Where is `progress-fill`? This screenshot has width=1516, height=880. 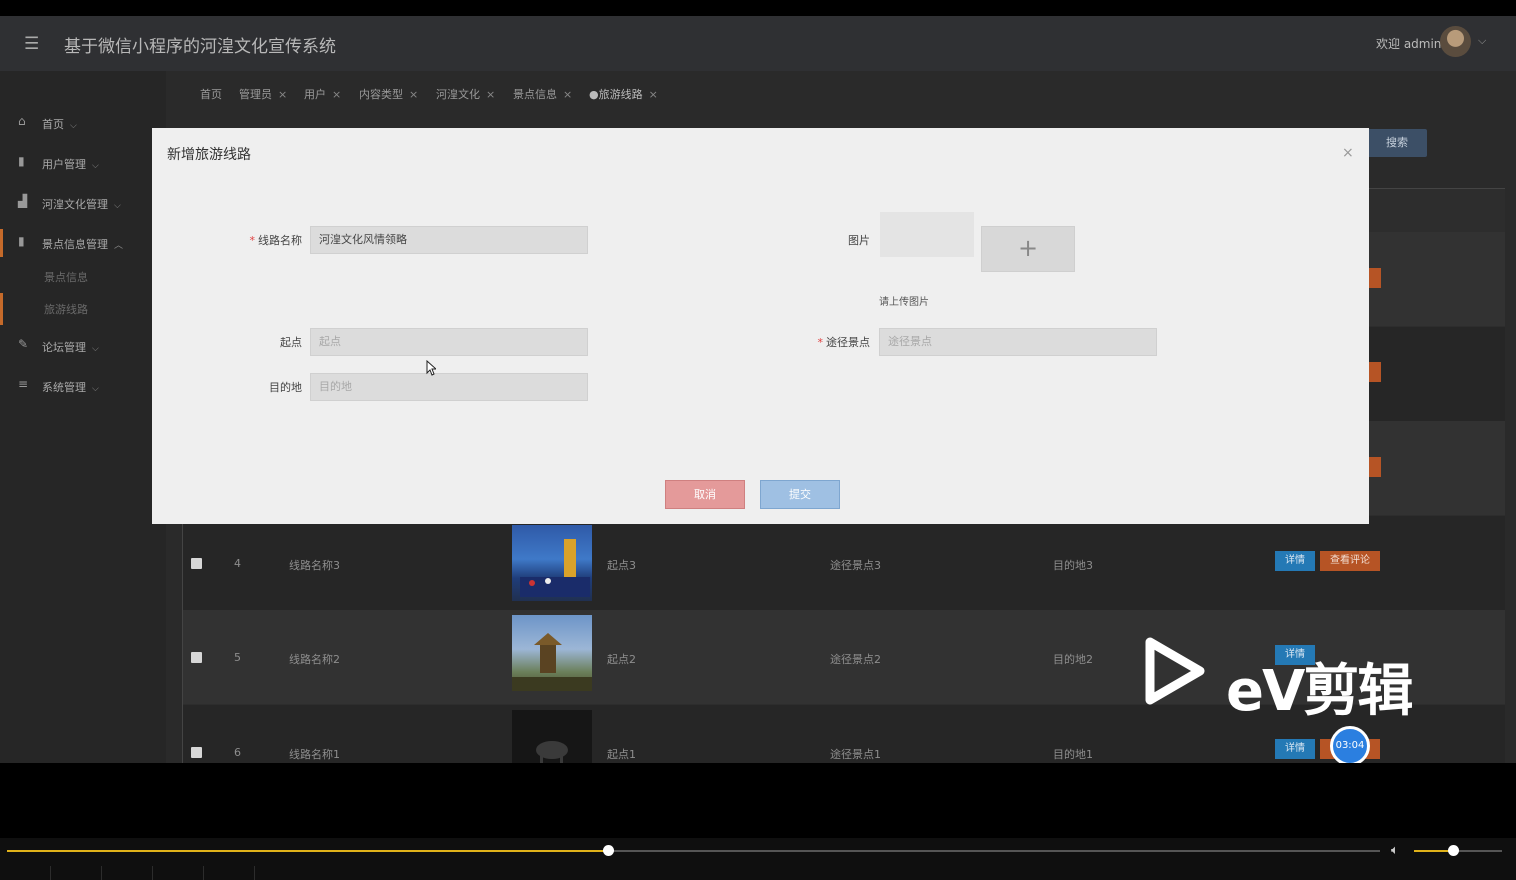 progress-fill is located at coordinates (308, 851).